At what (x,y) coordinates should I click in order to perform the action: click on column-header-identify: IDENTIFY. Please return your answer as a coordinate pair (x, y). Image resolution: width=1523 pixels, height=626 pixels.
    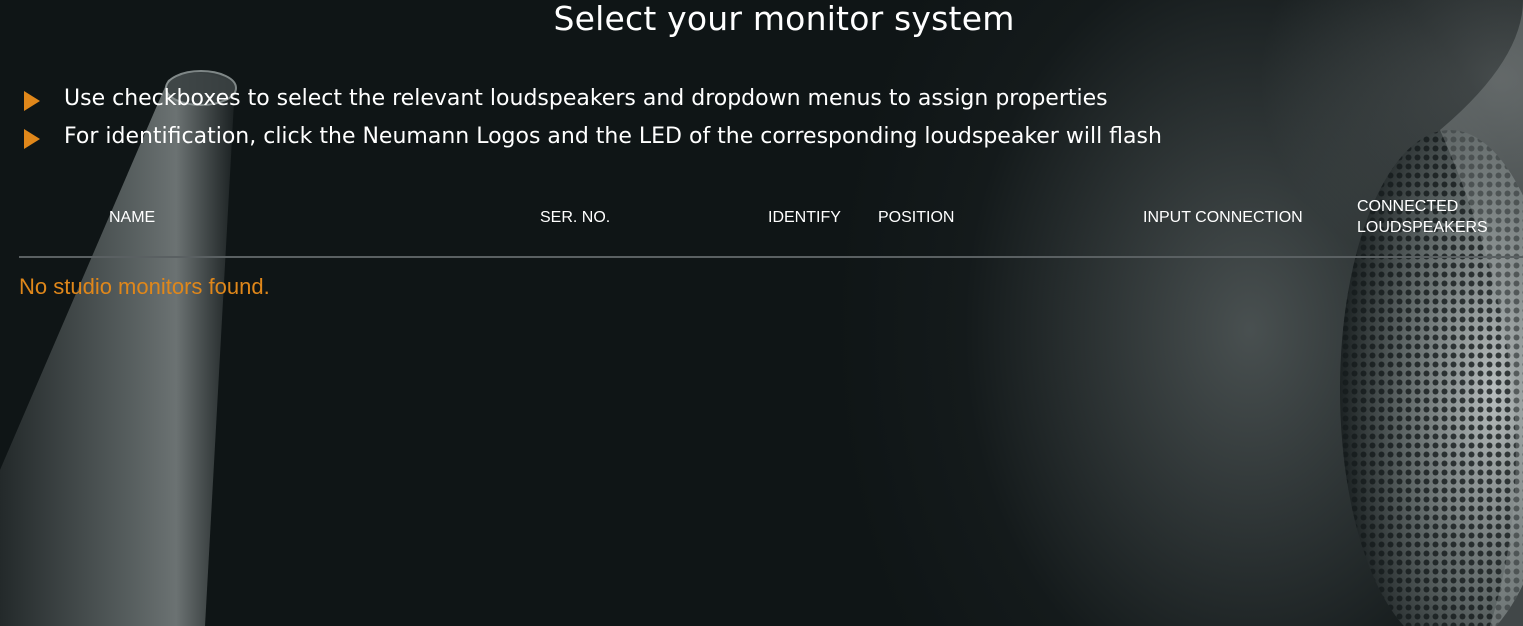
    Looking at the image, I should click on (804, 217).